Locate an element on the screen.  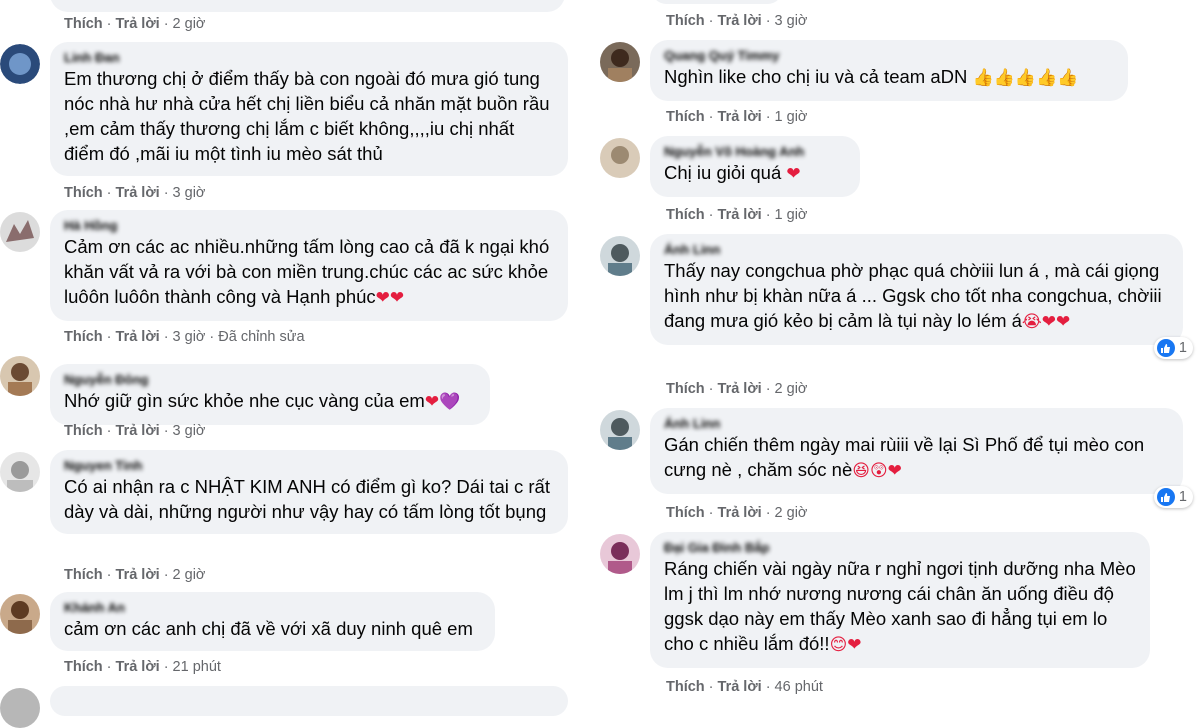
comment-time: 21 phút is located at coordinates (196, 667).